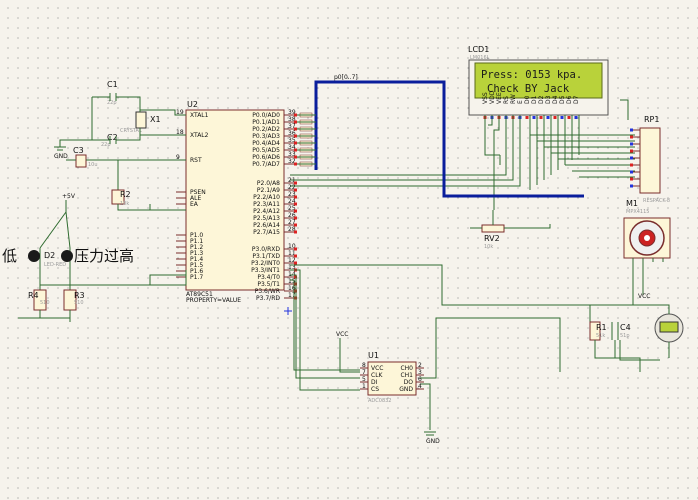 The height and width of the screenshot is (500, 698). I want to click on mcu-pin-p0-6-ad6: P0.6/AD6, so click(266, 157).